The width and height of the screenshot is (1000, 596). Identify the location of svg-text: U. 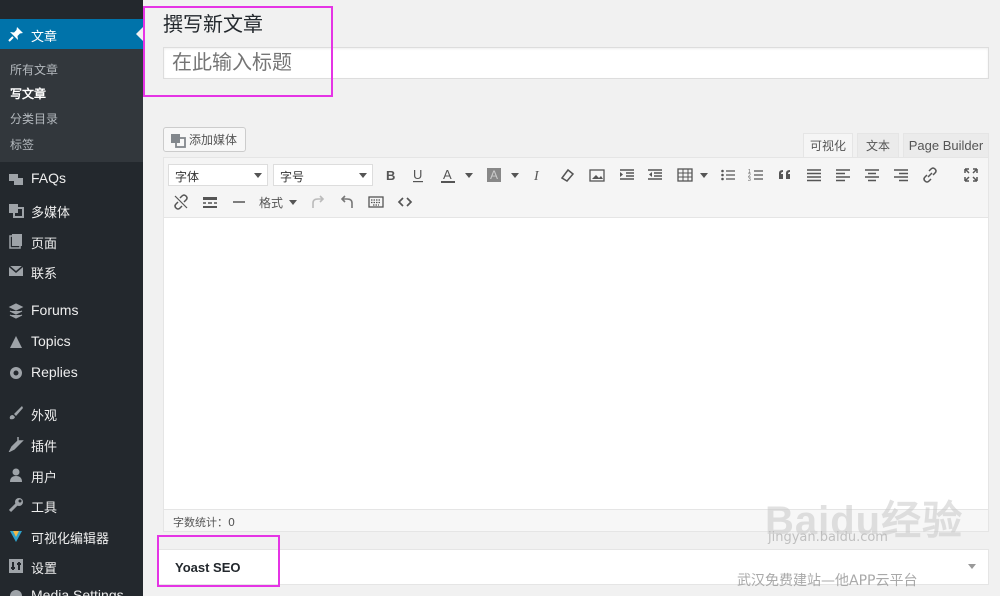
(417, 174).